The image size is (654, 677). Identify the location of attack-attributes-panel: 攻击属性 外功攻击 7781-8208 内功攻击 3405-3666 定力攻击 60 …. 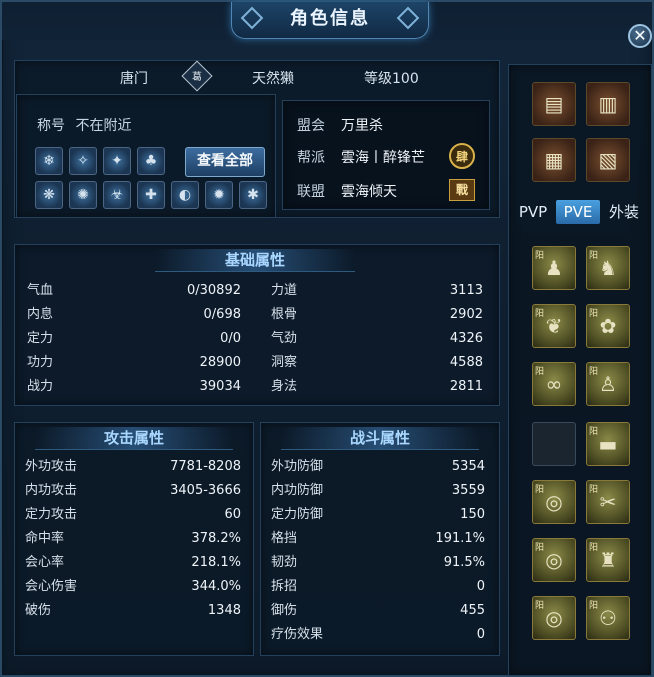
(134, 539).